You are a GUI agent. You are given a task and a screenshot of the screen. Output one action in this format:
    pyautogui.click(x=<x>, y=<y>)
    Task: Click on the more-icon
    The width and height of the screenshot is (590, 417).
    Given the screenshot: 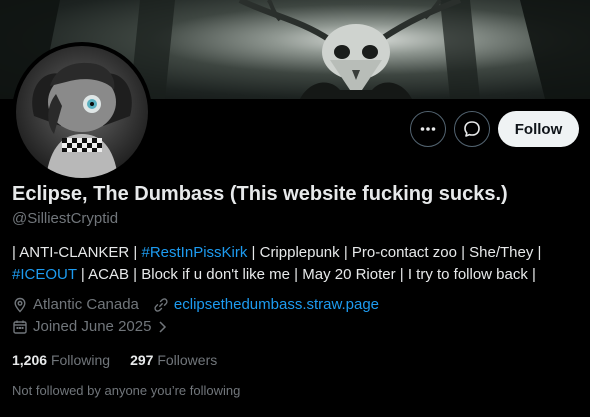 What is the action you would take?
    pyautogui.click(x=428, y=129)
    